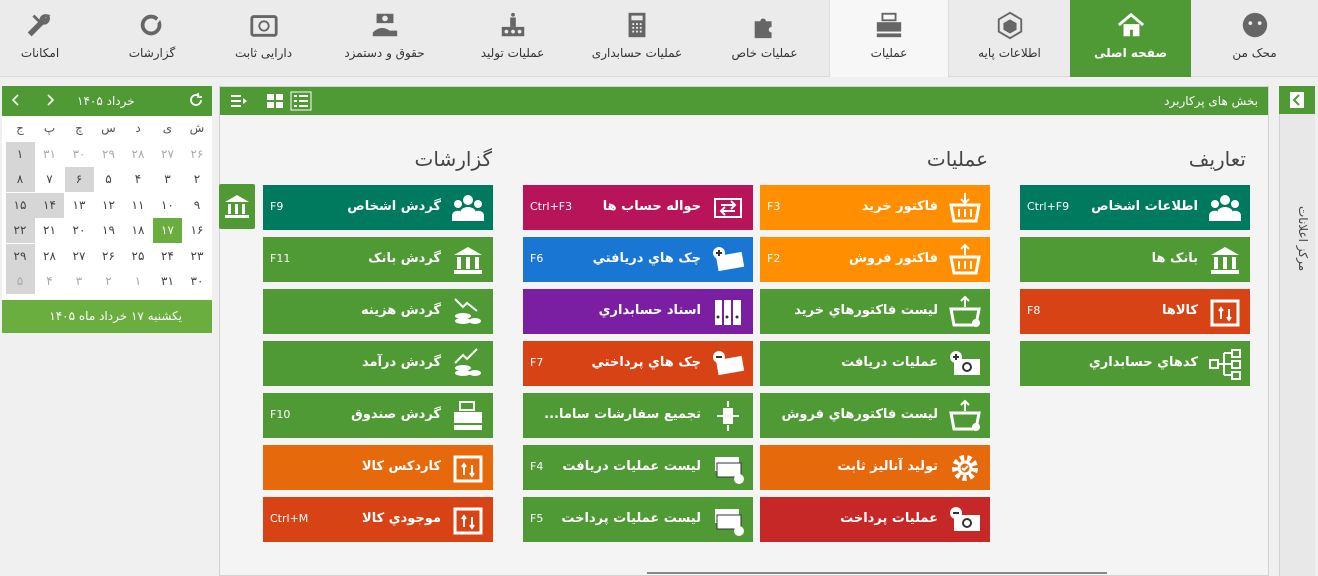 This screenshot has width=1318, height=576. Describe the element at coordinates (138, 128) in the screenshot. I see `weekday-label: د` at that location.